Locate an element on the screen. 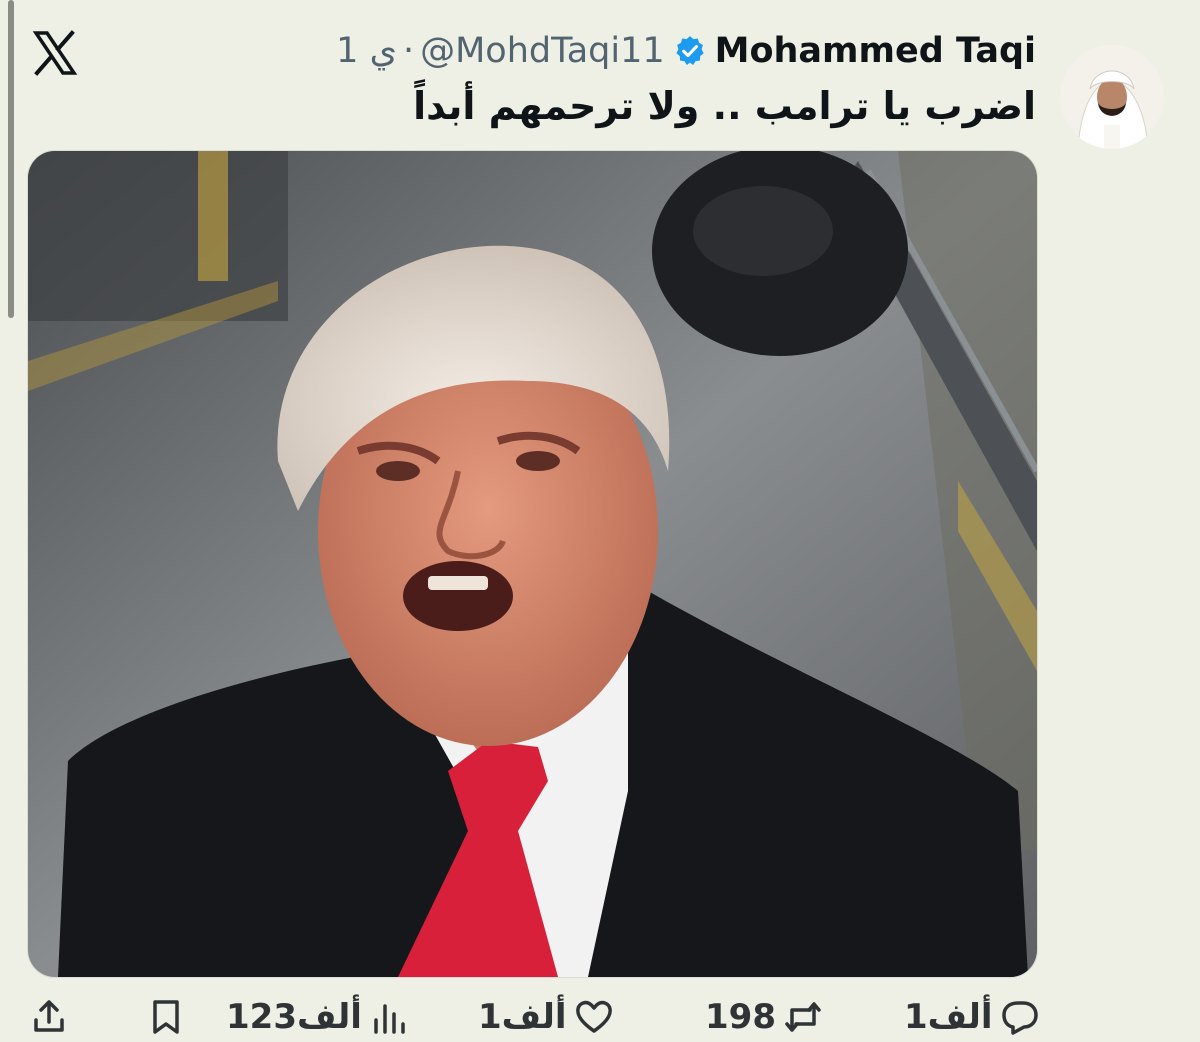 This screenshot has height=1042, width=1200. views-button: 123ألف is located at coordinates (318, 1017).